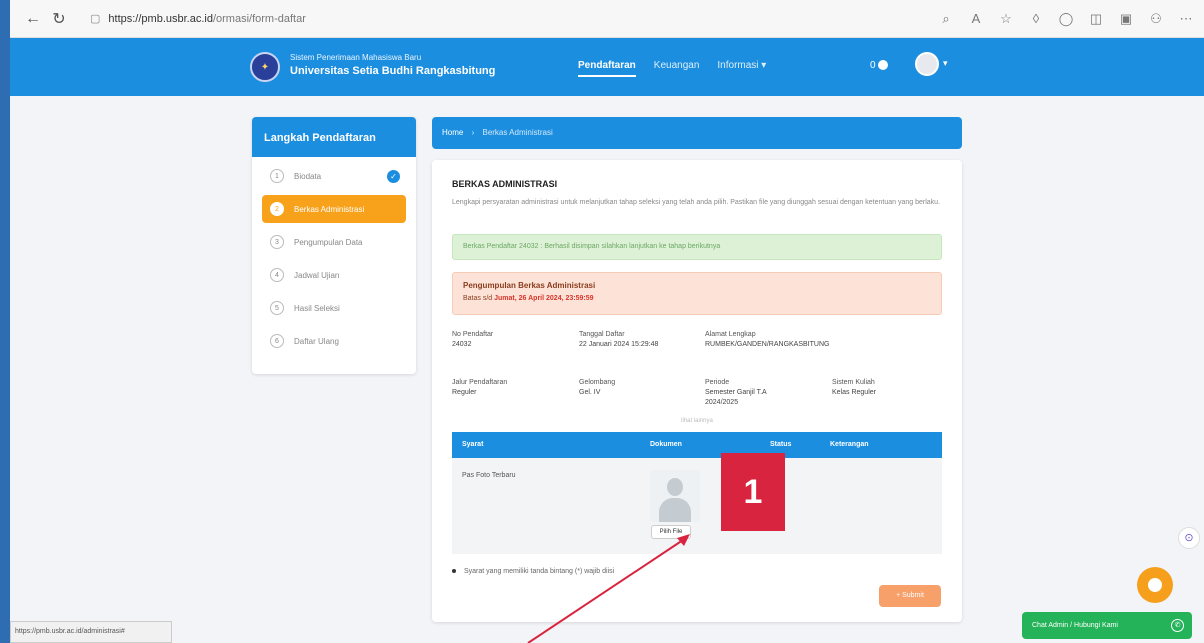 This screenshot has height=643, width=1204. What do you see at coordinates (677, 68) in the screenshot?
I see `nav-keuangan: Keuangan` at bounding box center [677, 68].